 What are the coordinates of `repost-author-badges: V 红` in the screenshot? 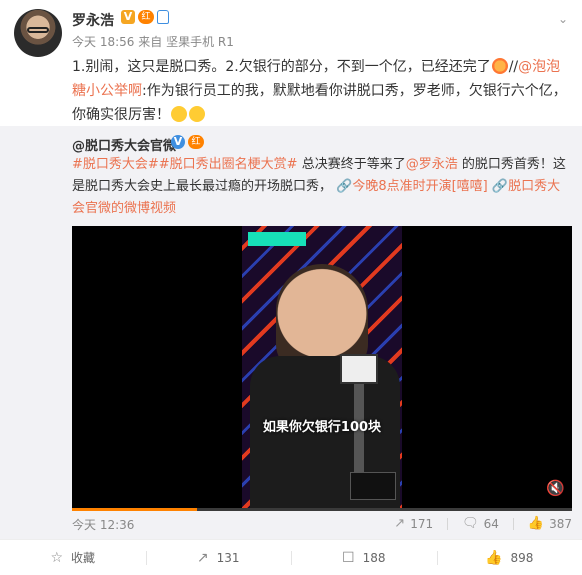 It's located at (187, 142).